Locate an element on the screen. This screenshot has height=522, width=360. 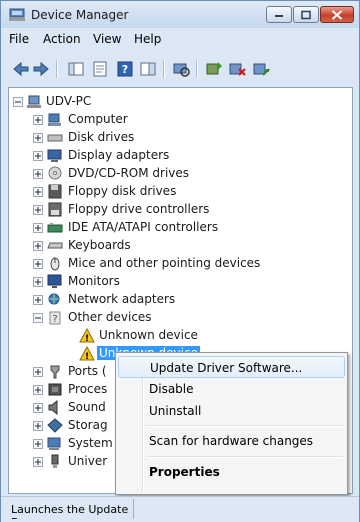
tree-category-label: Ports ( is located at coordinates (87, 371).